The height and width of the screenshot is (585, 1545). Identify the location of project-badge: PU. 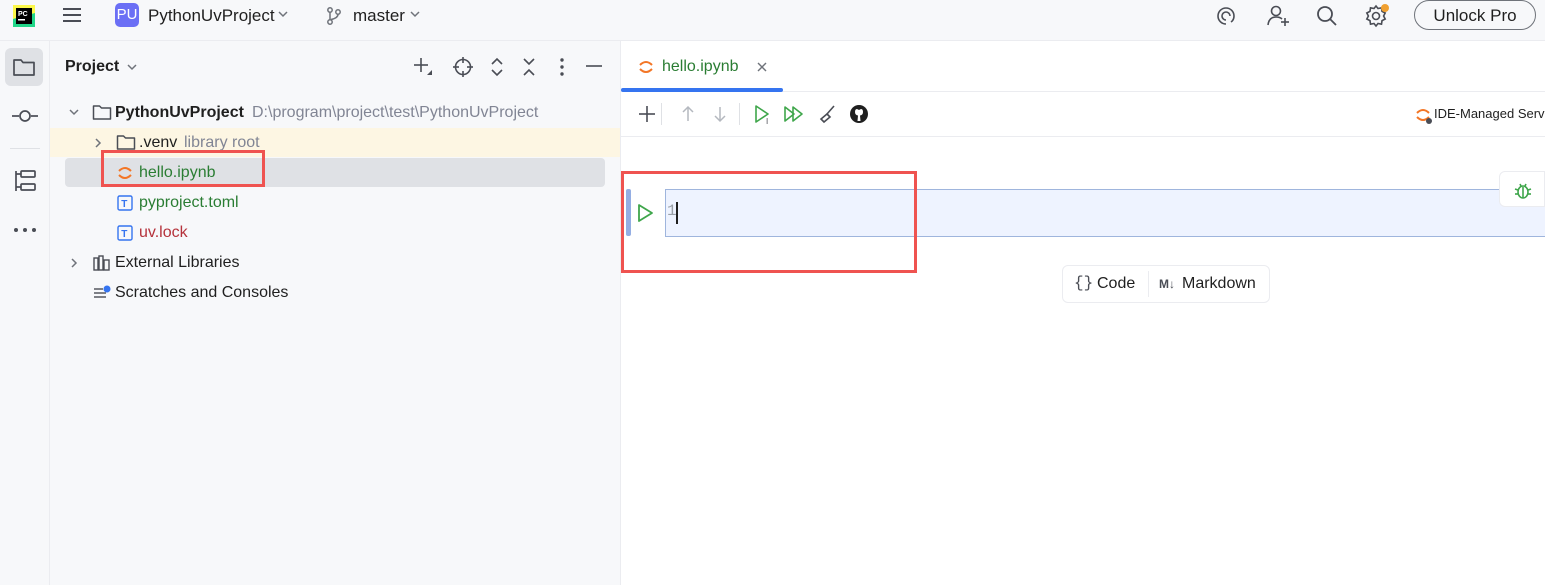
(127, 15).